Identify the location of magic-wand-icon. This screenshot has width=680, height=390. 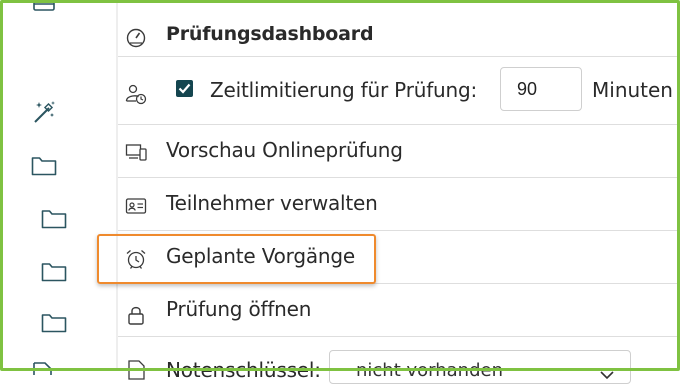
(44, 114).